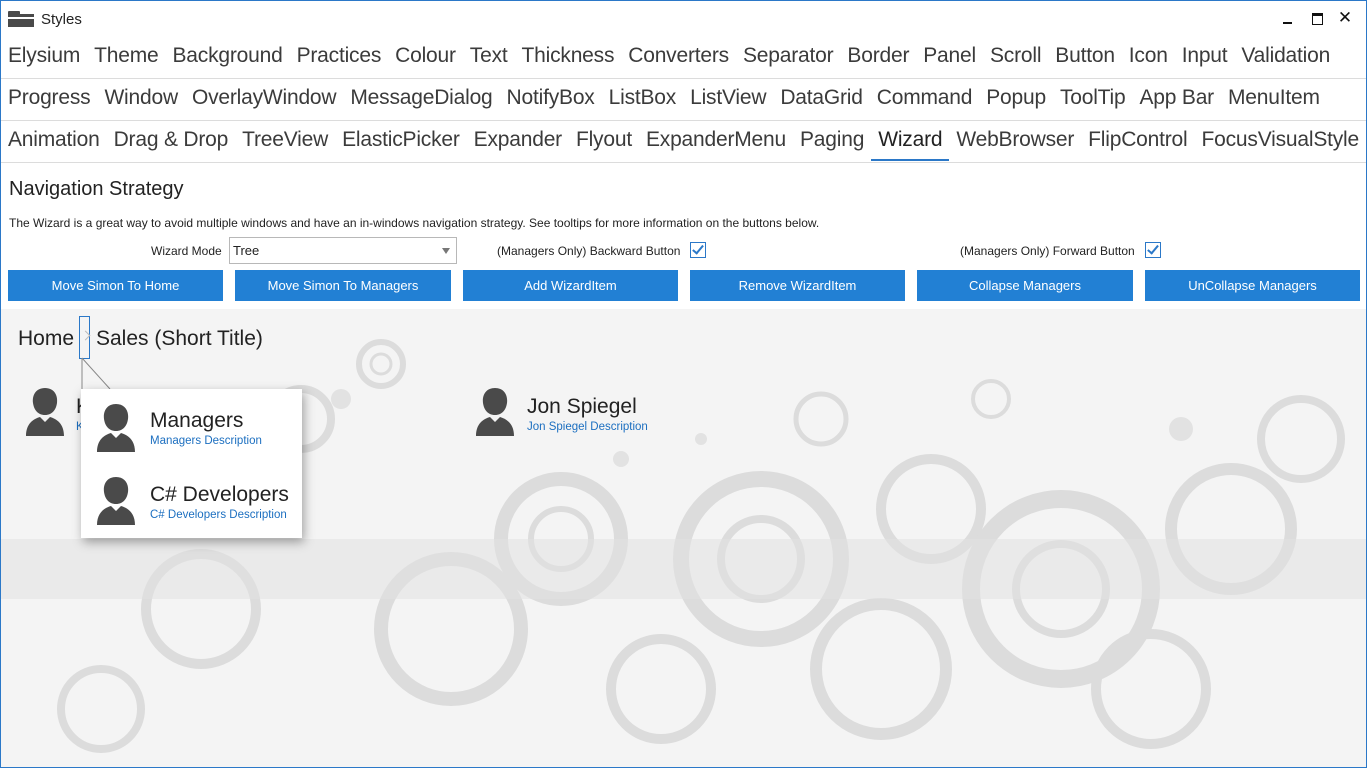  Describe the element at coordinates (1285, 57) in the screenshot. I see `tab-validation: Validation` at that location.